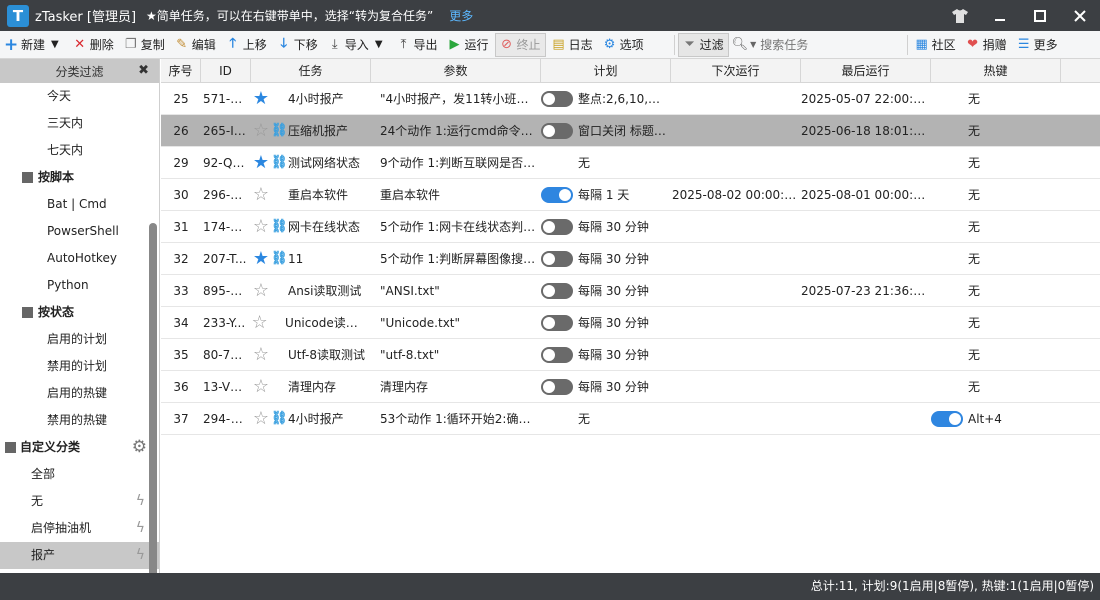 The image size is (1100, 600). What do you see at coordinates (182, 44) in the screenshot?
I see `edit-pencil-icon: ✎` at bounding box center [182, 44].